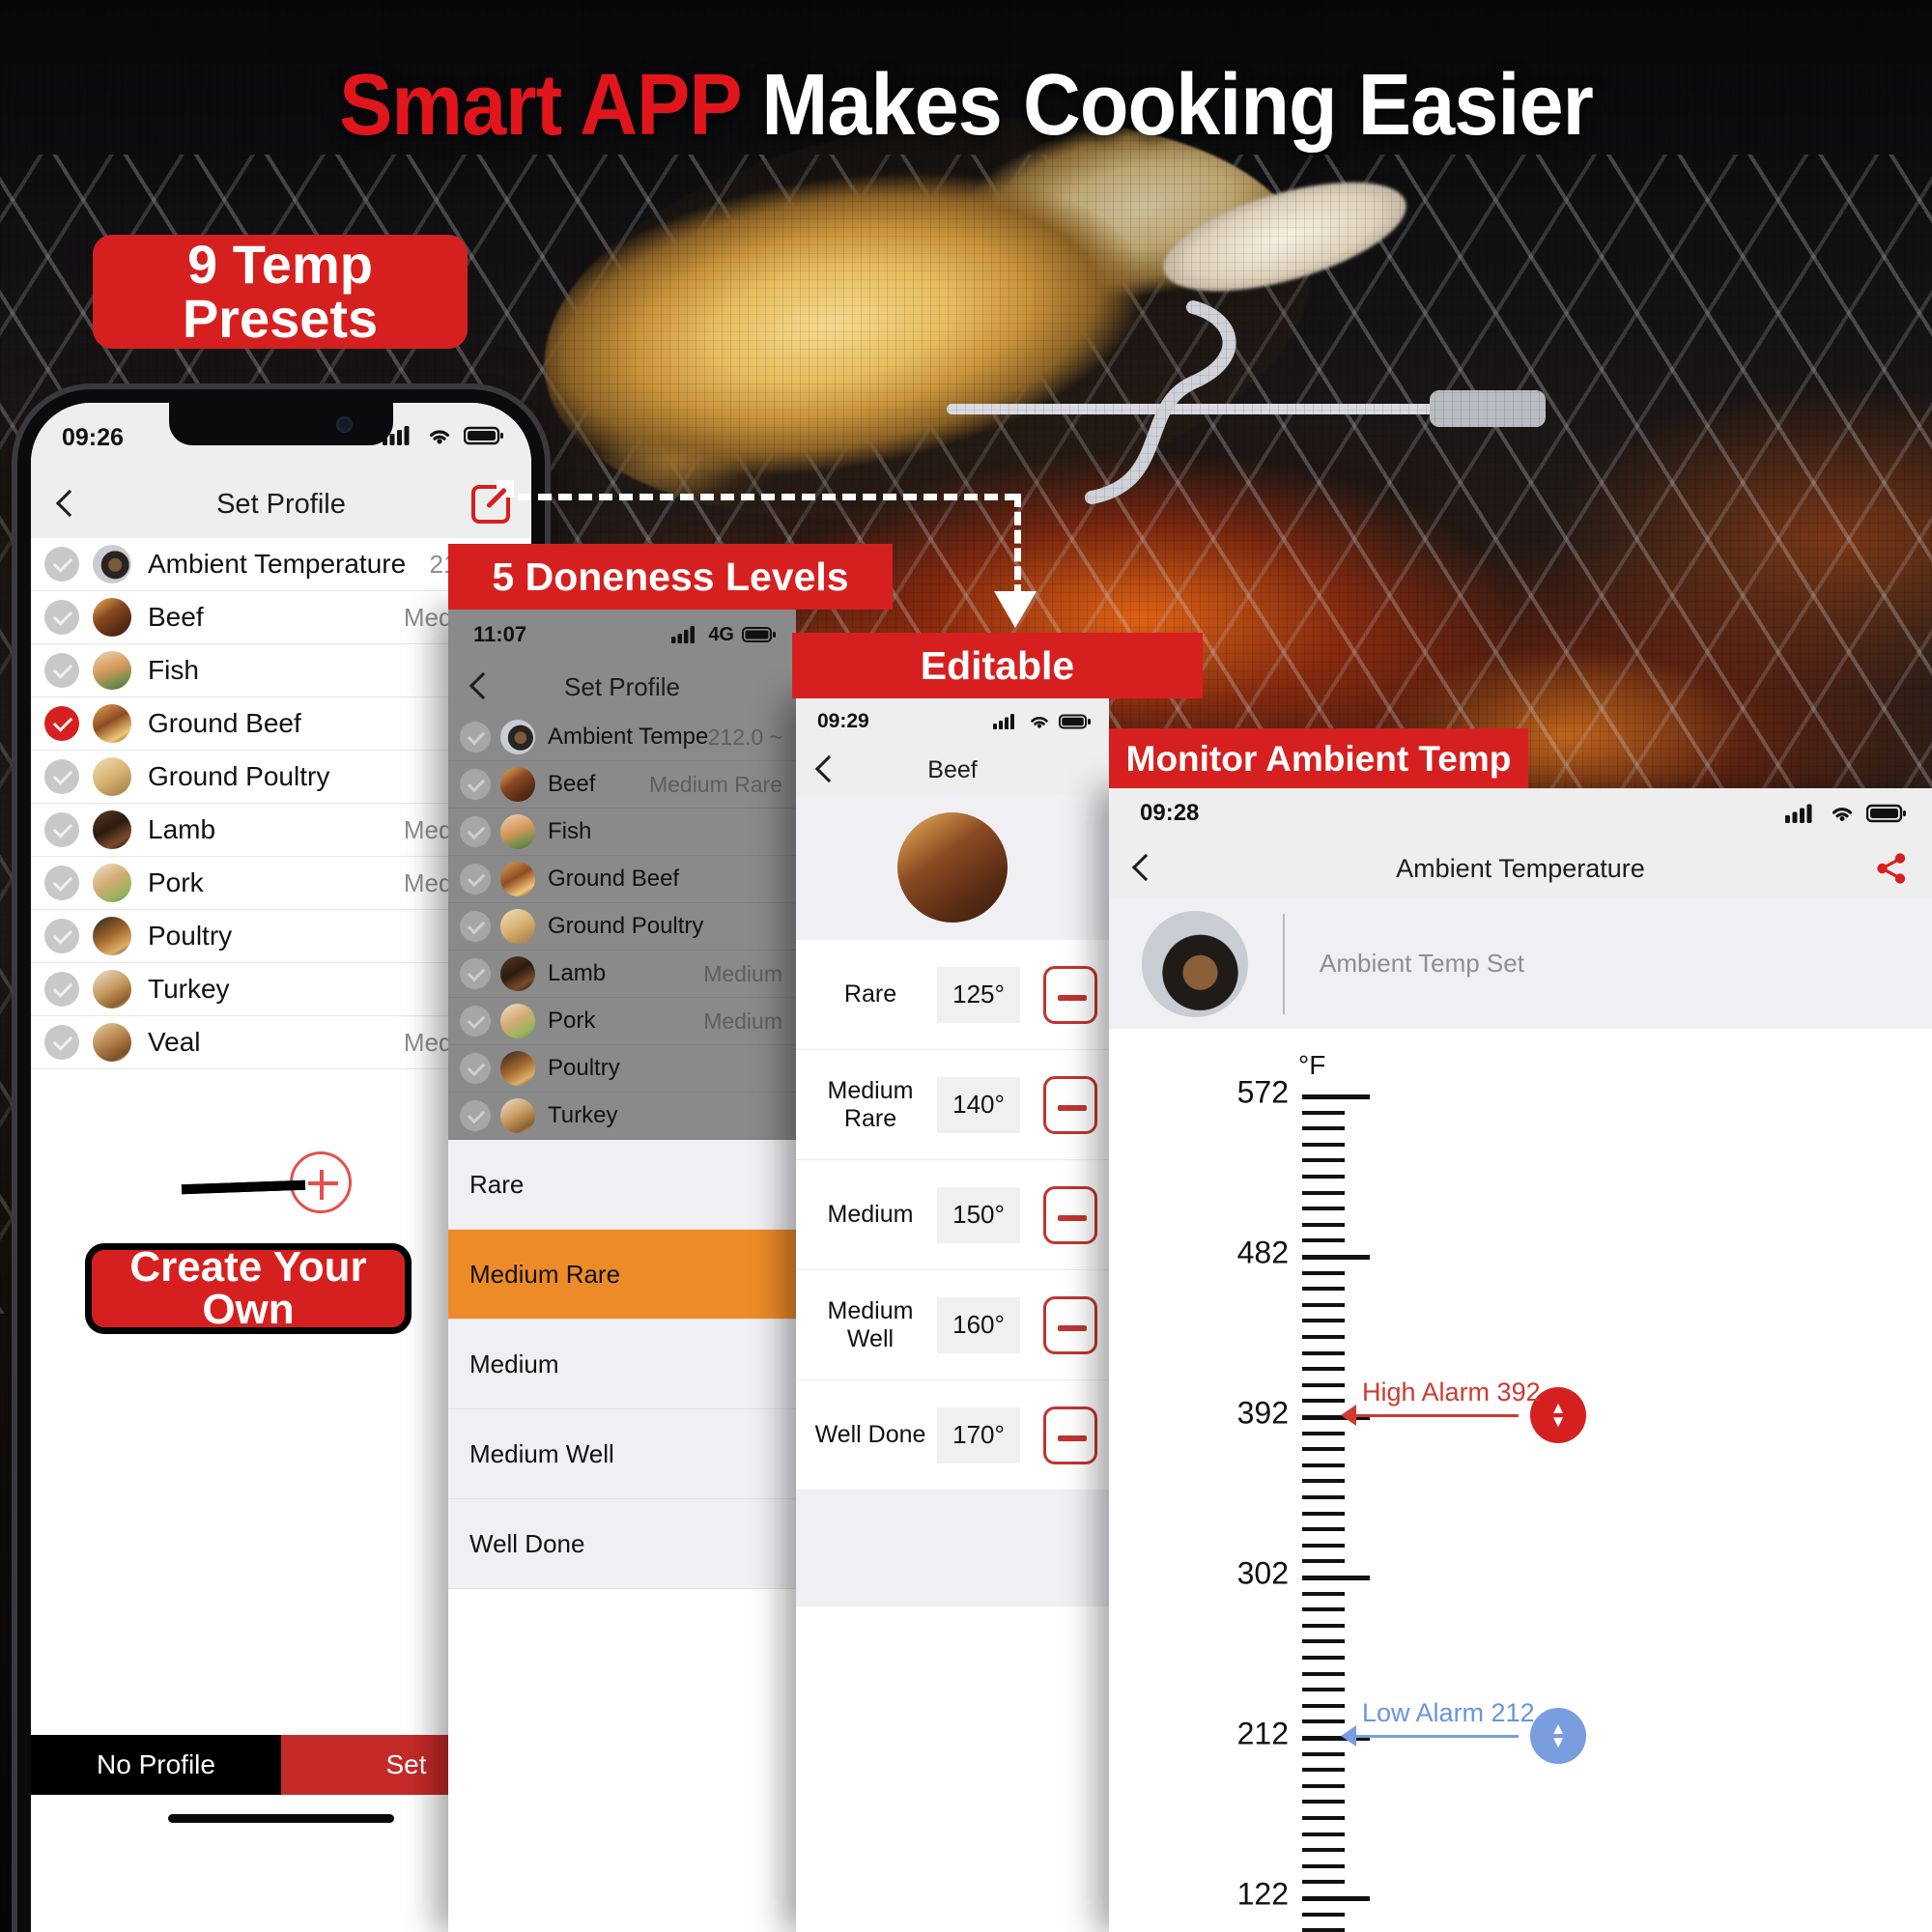 This screenshot has width=1932, height=1932. Describe the element at coordinates (344, 424) in the screenshot. I see `front-camera-icon` at that location.